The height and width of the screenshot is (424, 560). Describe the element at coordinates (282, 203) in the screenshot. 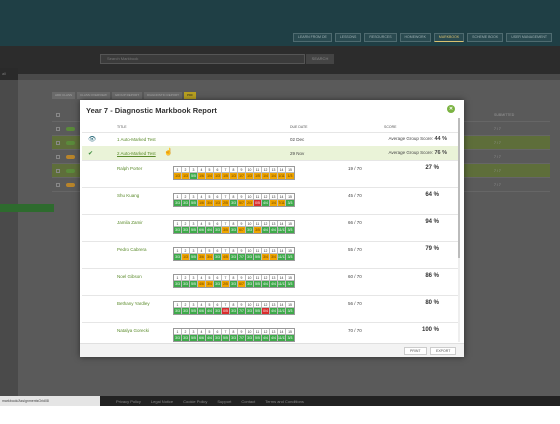

I see `question-mark-cell: 7/11` at that location.